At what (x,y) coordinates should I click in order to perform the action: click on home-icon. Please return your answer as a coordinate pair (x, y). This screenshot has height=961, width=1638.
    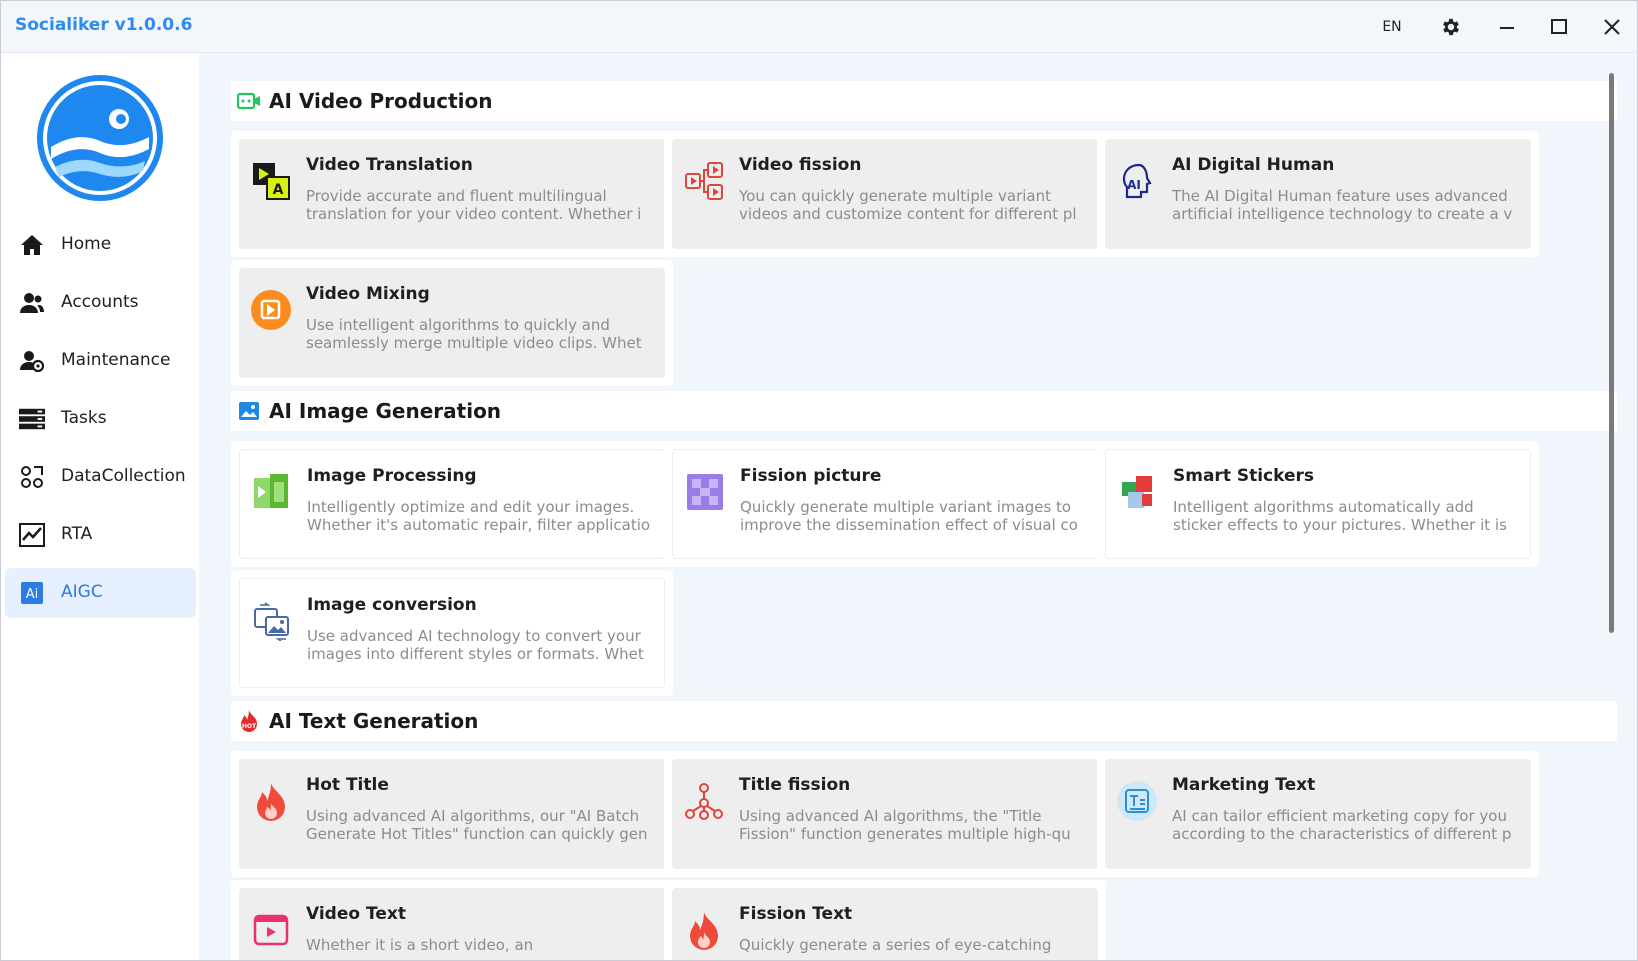
    Looking at the image, I should click on (32, 245).